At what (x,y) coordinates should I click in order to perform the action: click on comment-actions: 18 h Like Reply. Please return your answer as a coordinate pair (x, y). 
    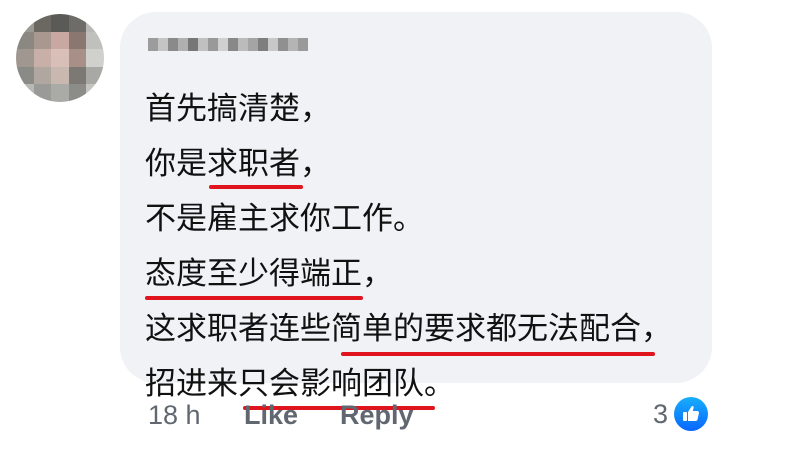
    Looking at the image, I should click on (281, 415).